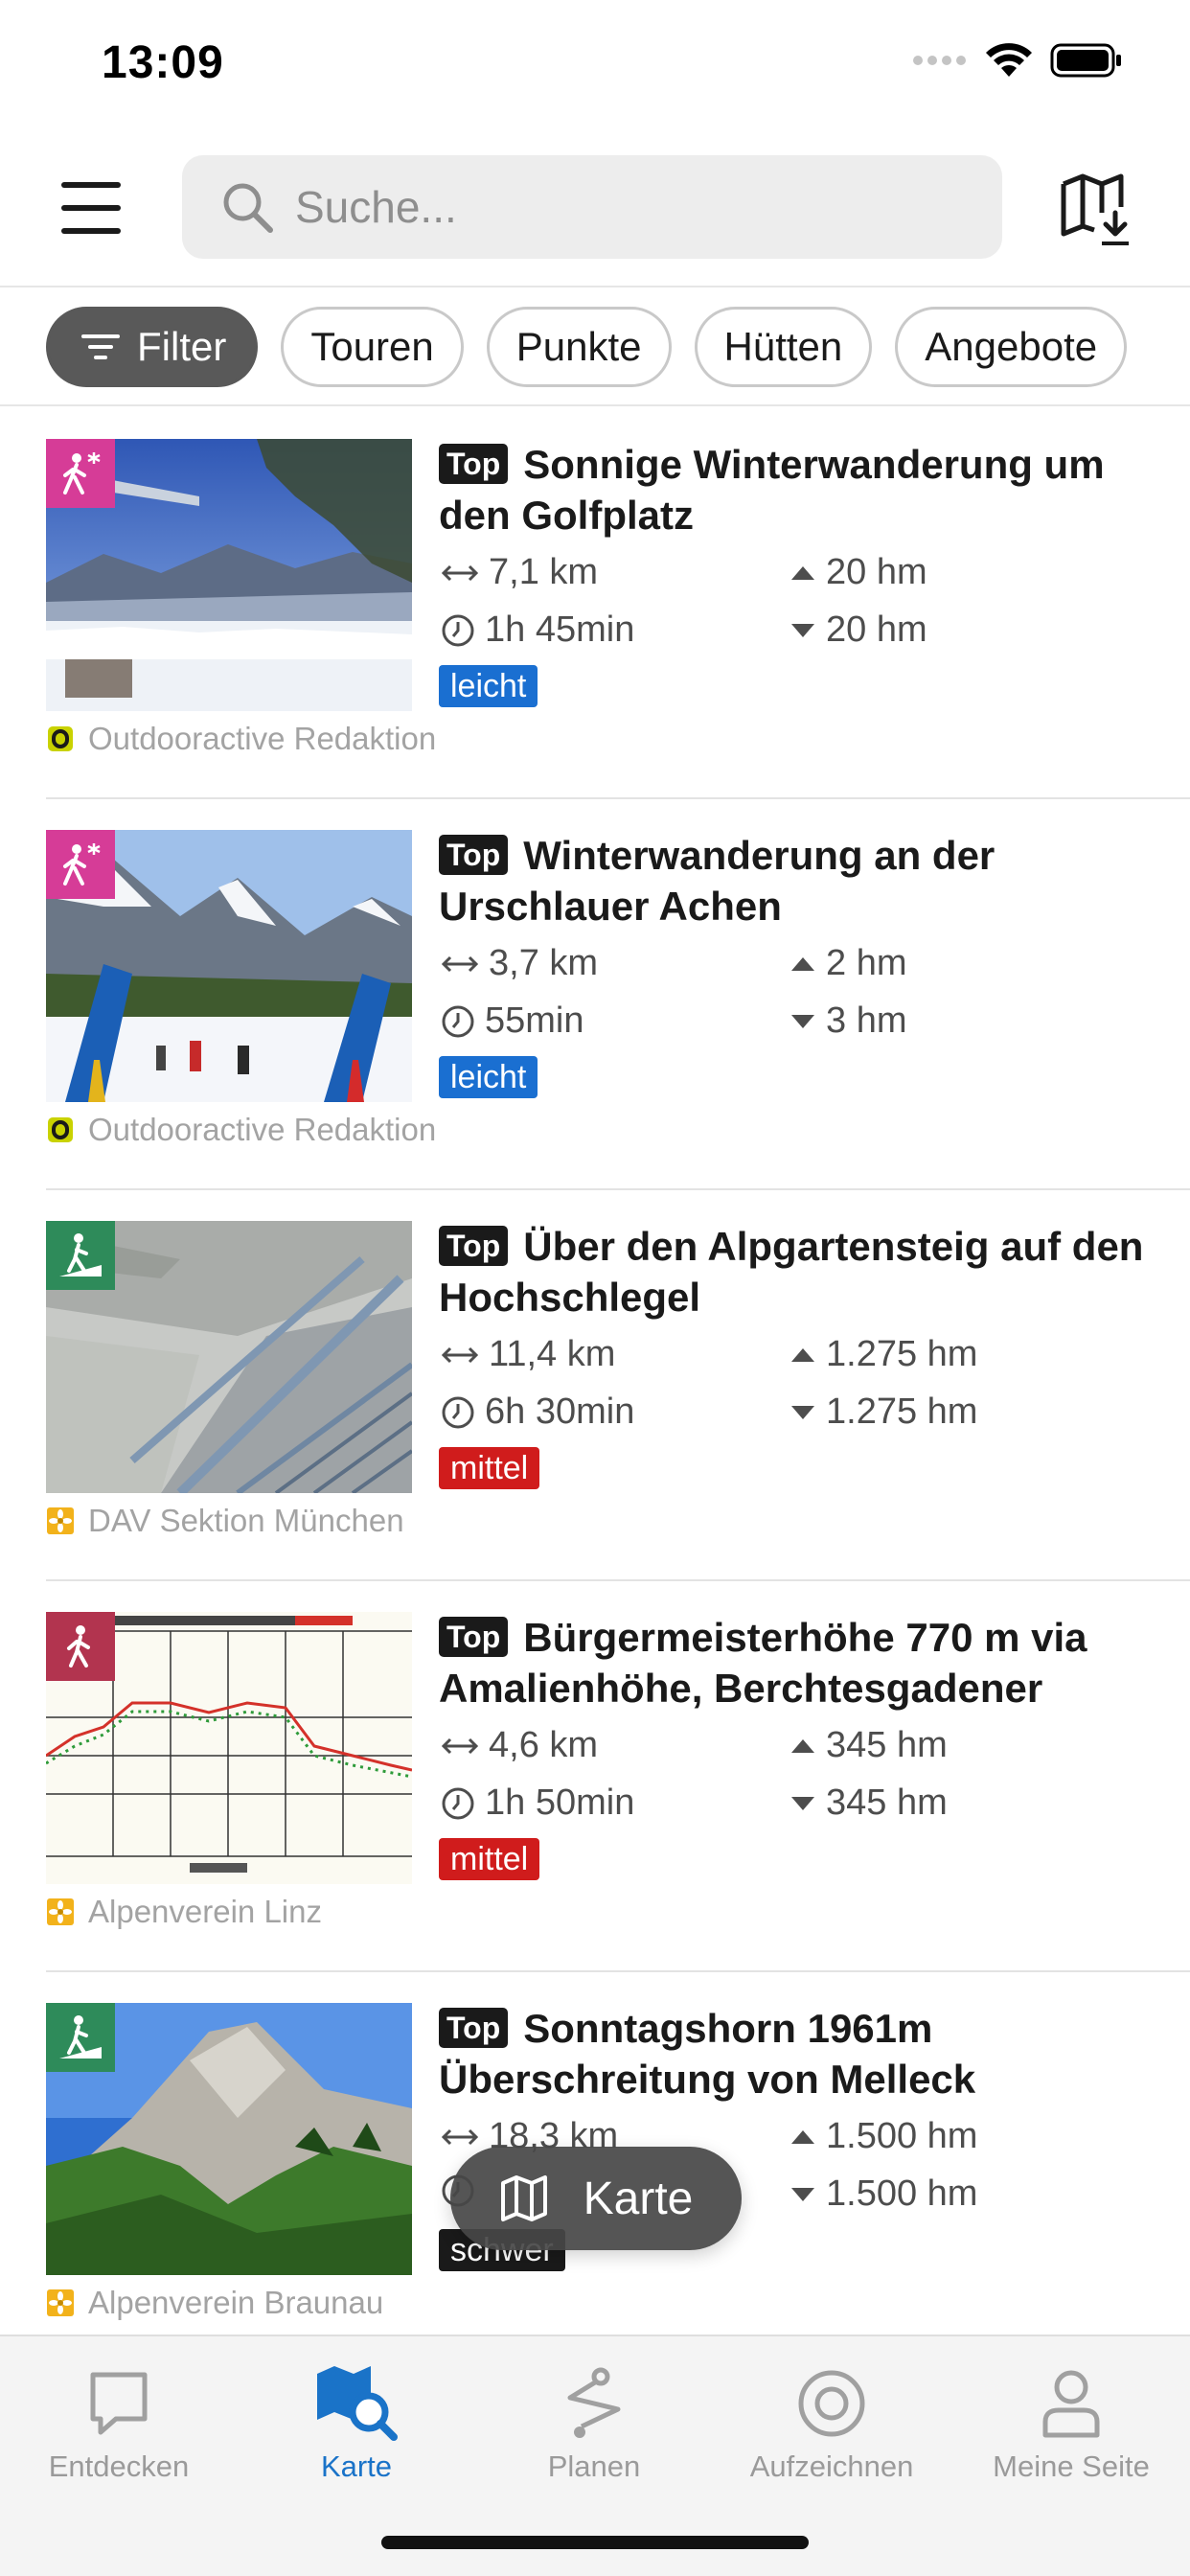 Image resolution: width=1190 pixels, height=2576 pixels. Describe the element at coordinates (248, 208) in the screenshot. I see `search-icon` at that location.